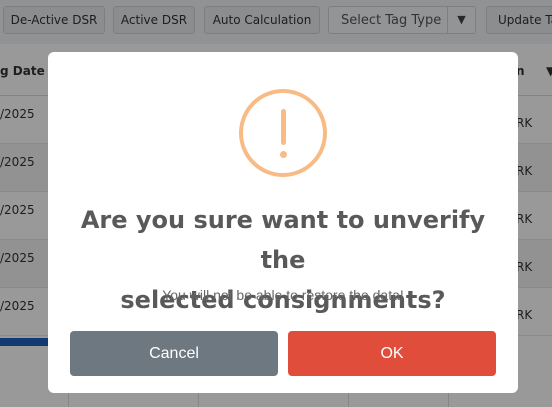 This screenshot has width=552, height=407. What do you see at coordinates (392, 353) in the screenshot?
I see `ok-button: OK` at bounding box center [392, 353].